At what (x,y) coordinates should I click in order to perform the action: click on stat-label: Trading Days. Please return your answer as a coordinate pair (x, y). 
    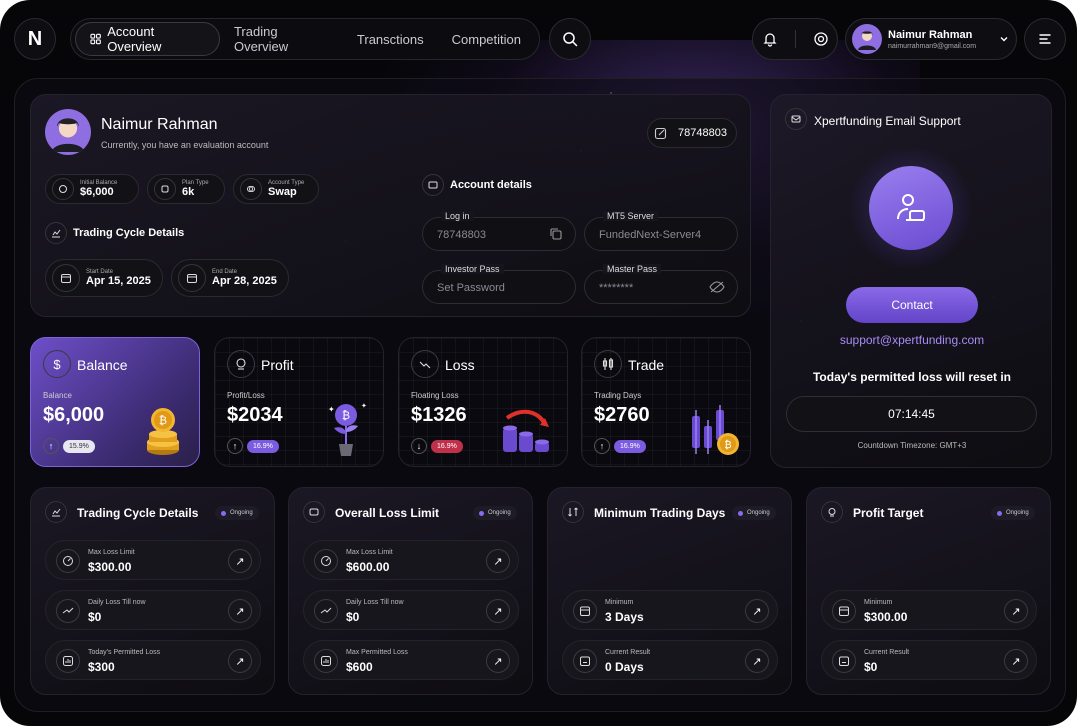
    Looking at the image, I should click on (618, 395).